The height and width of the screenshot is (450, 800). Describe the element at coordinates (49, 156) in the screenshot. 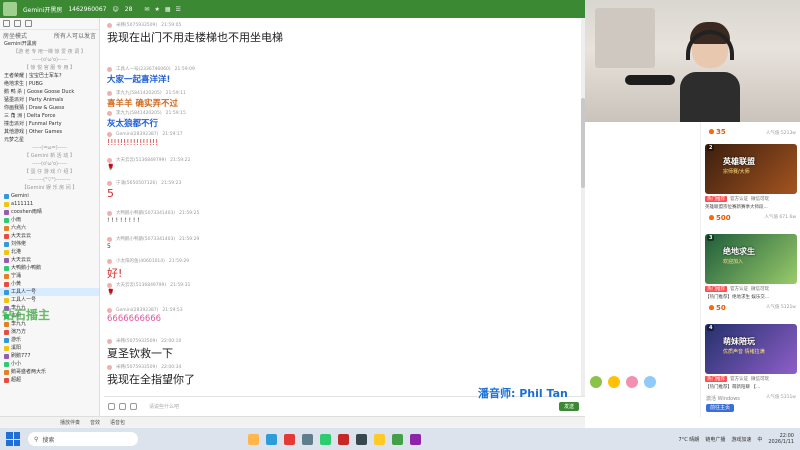

I see `sidebar-section-header: 【 Gemini 新 活 动 】` at that location.